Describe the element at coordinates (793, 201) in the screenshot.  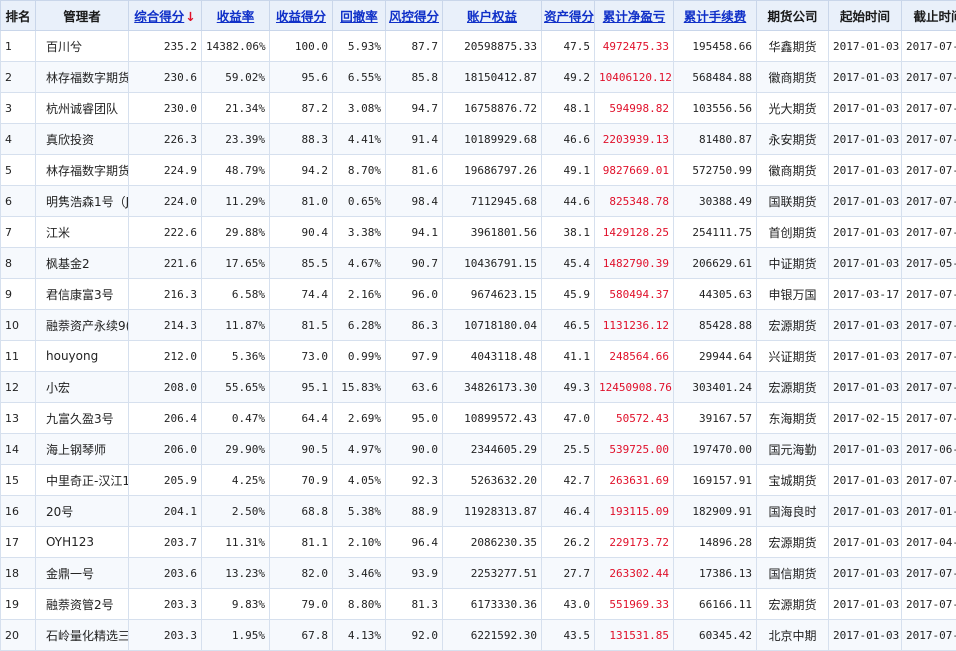
I see `cell-futures-company: 国联期货` at that location.